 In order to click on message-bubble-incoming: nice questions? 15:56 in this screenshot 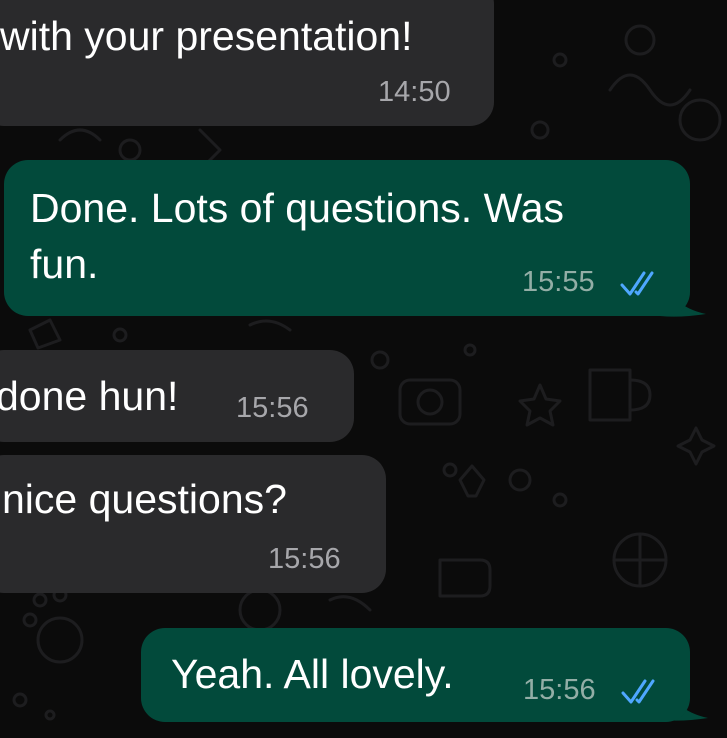, I will do `click(193, 524)`.